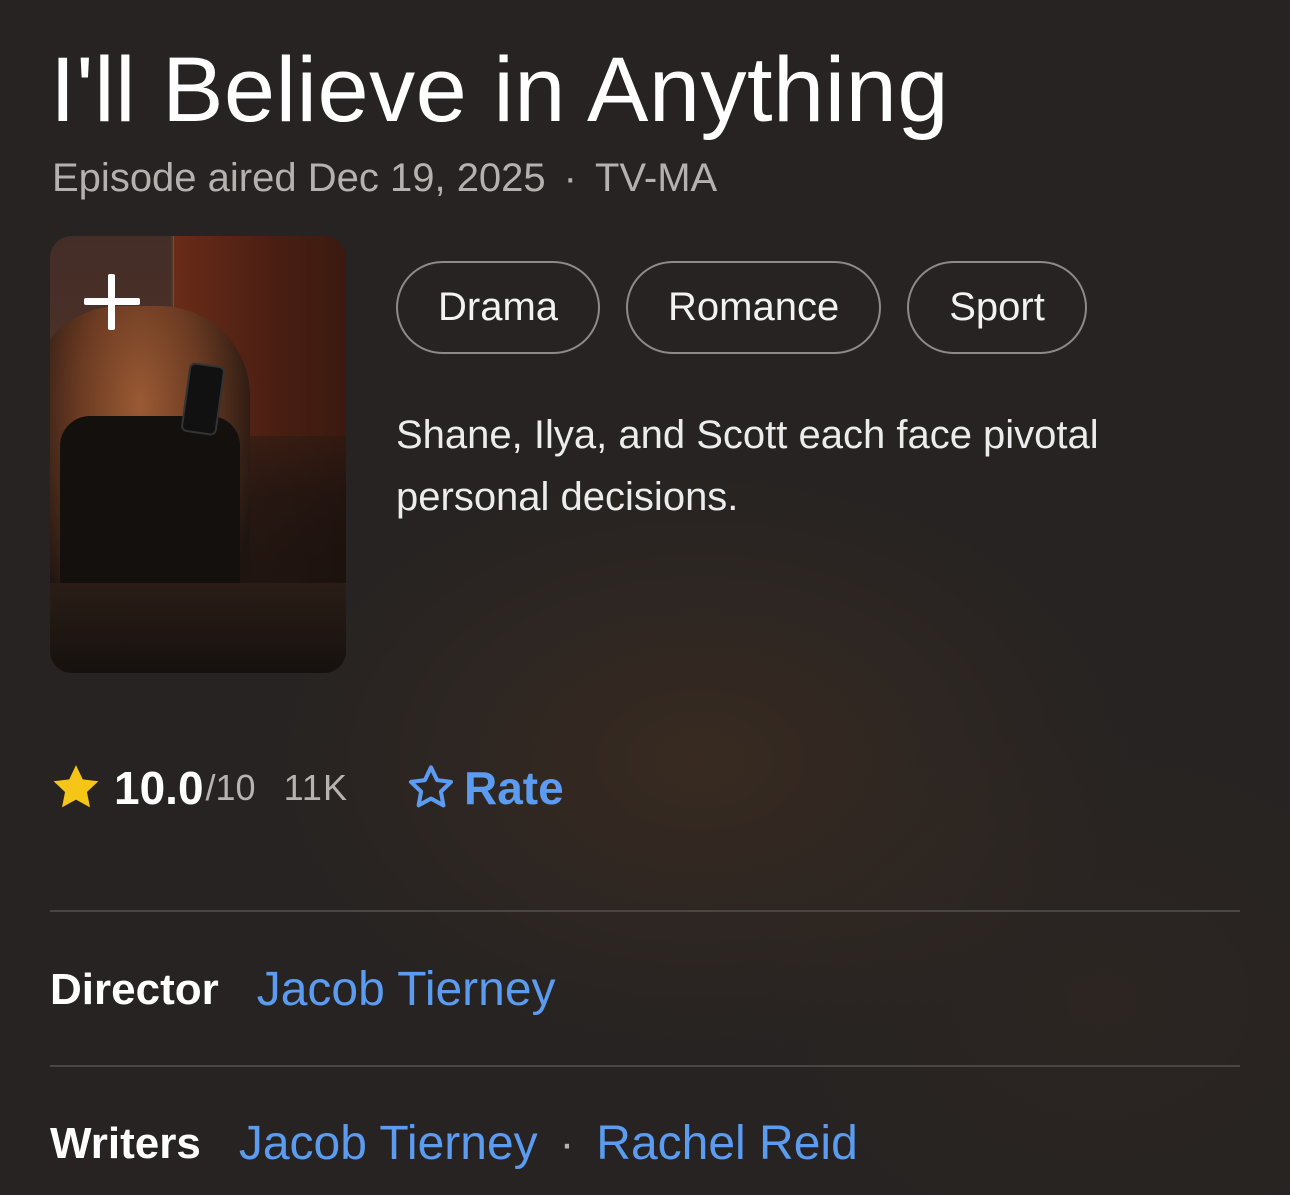 The image size is (1290, 1195). I want to click on plus-icon, so click(112, 302).